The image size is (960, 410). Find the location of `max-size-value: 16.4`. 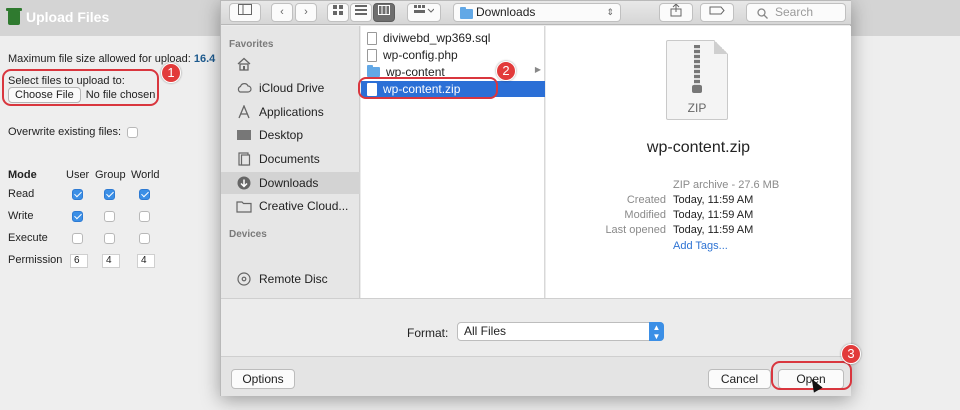

max-size-value: 16.4 is located at coordinates (204, 59).